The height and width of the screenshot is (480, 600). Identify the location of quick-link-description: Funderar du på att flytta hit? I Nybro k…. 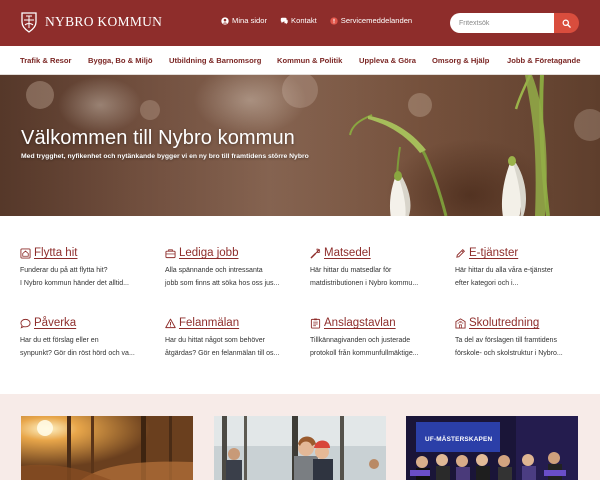
(85, 277).